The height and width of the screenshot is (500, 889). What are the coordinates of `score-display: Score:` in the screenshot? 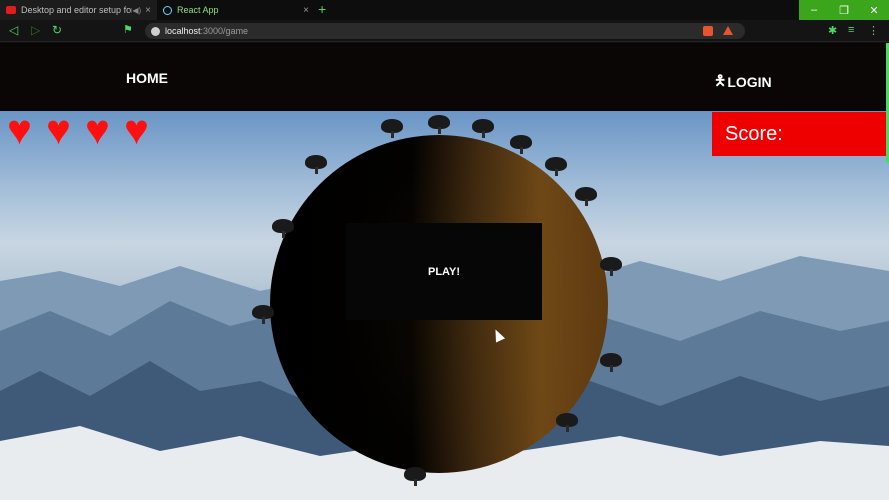 It's located at (800, 134).